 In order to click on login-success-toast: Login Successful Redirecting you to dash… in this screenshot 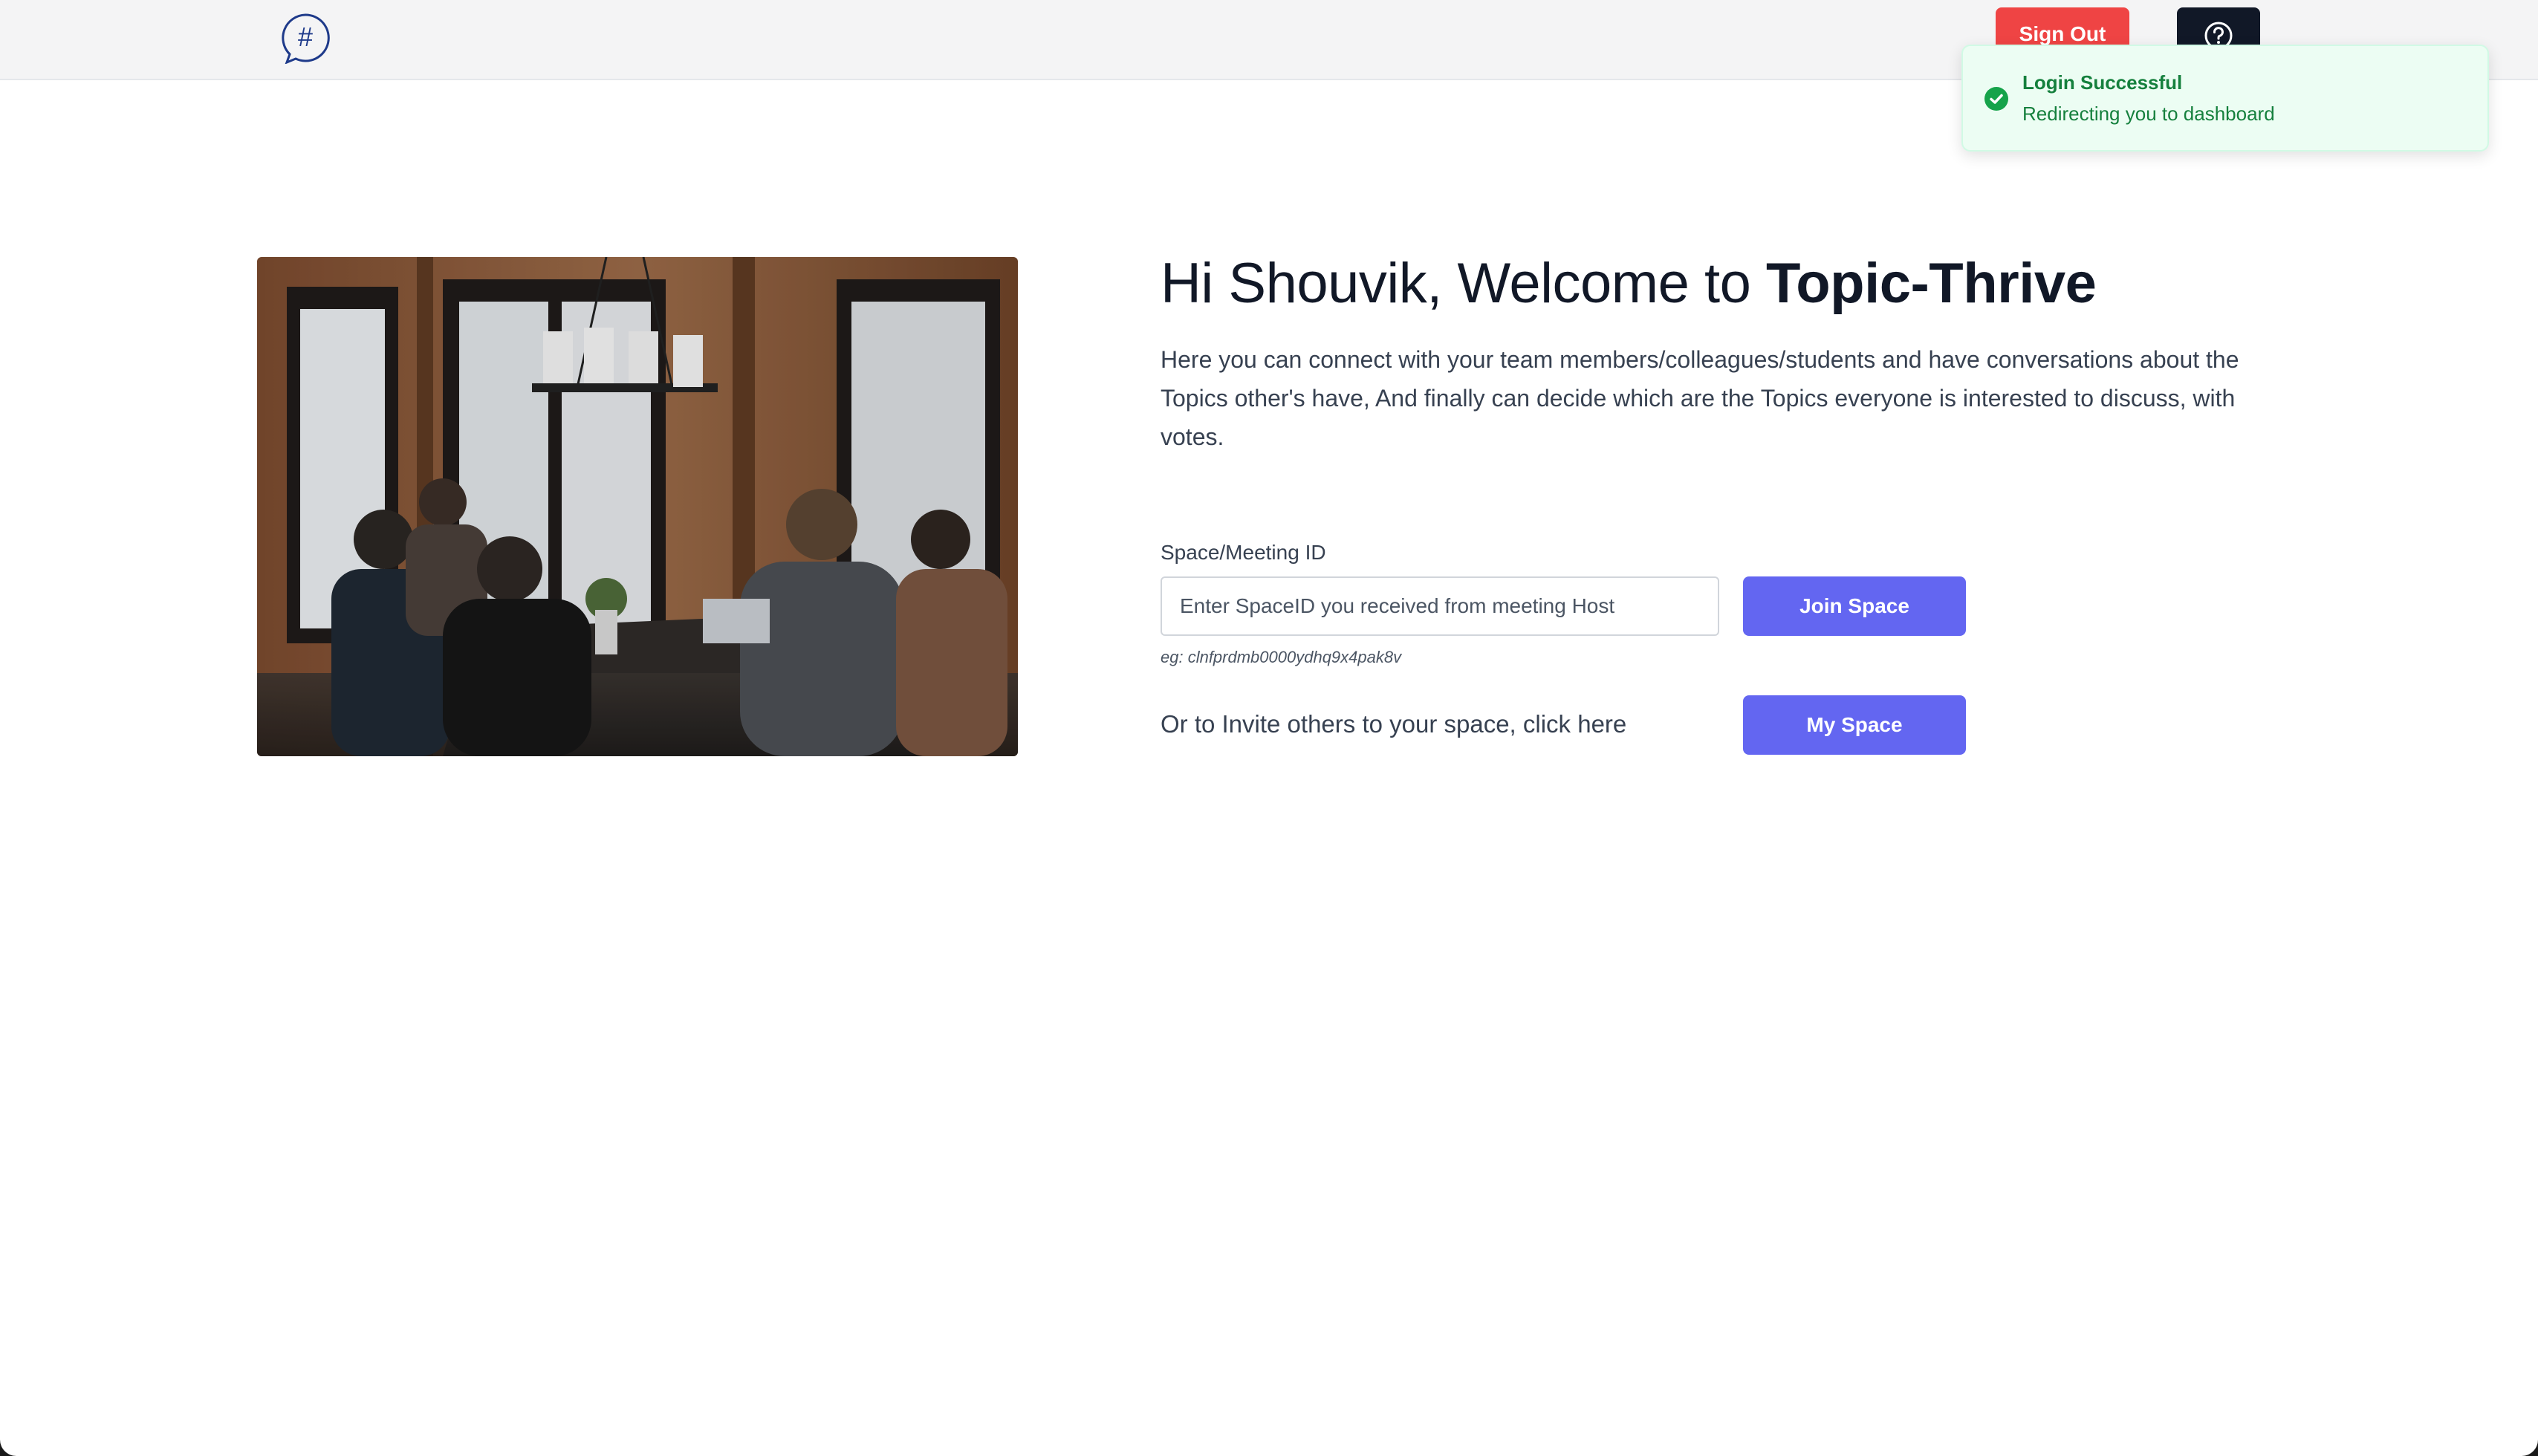, I will do `click(2225, 99)`.